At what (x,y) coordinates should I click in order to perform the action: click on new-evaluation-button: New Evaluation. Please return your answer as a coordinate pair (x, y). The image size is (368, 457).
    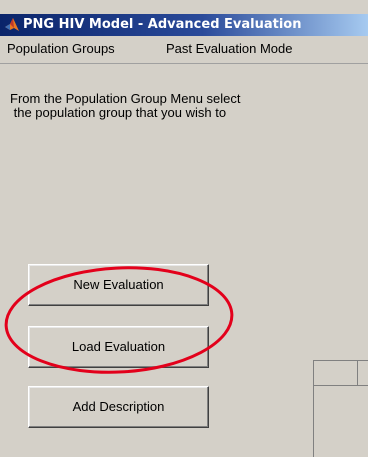
    Looking at the image, I should click on (118, 285).